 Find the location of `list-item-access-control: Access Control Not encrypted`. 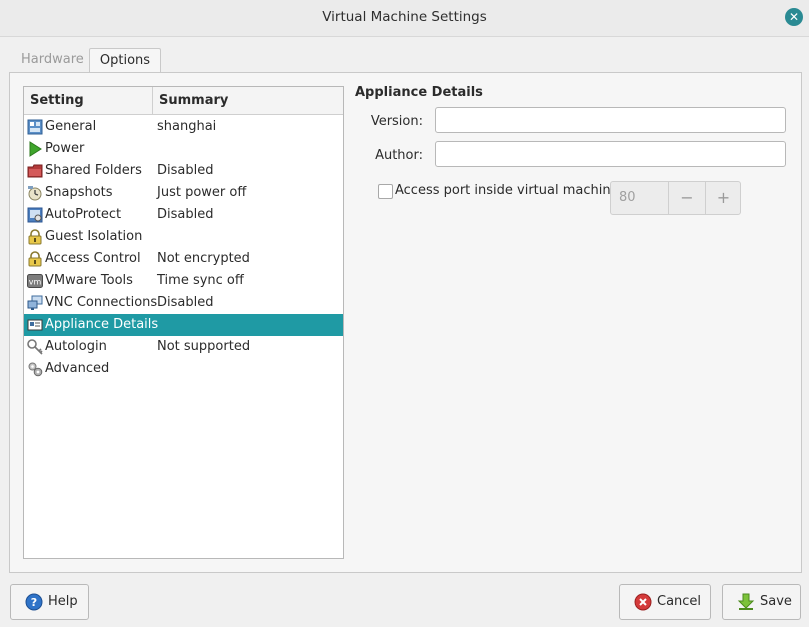

list-item-access-control: Access Control Not encrypted is located at coordinates (183, 259).